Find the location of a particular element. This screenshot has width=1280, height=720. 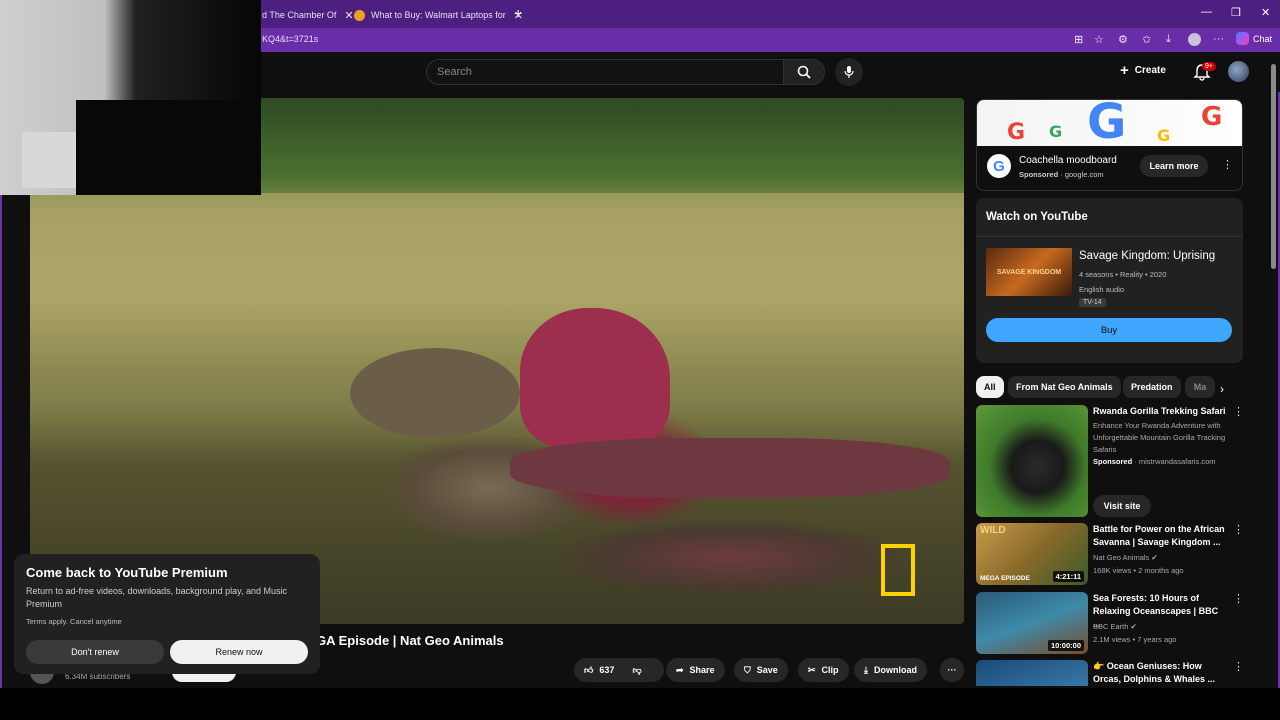

close-window-icon: ✕ is located at coordinates (1265, 12).